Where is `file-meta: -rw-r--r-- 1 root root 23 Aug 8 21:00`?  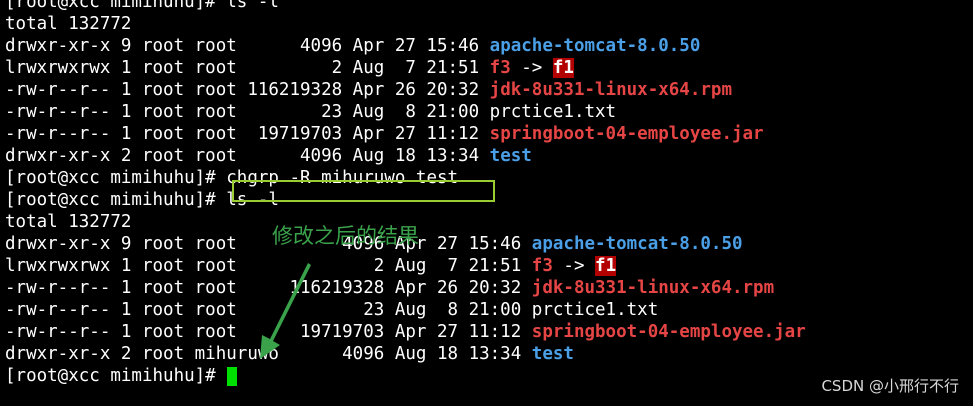 file-meta: -rw-r--r-- 1 root root 23 Aug 8 21:00 is located at coordinates (247, 112).